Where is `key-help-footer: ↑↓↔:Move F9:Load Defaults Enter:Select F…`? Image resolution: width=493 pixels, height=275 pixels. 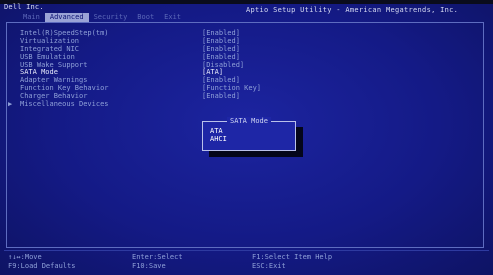
key-help-footer: ↑↓↔:Move F9:Load Defaults Enter:Select F… is located at coordinates (246, 263).